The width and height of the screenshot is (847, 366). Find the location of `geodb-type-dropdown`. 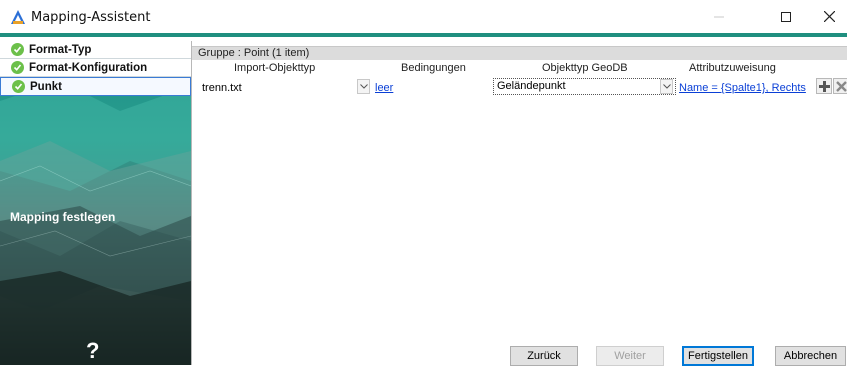

geodb-type-dropdown is located at coordinates (666, 86).